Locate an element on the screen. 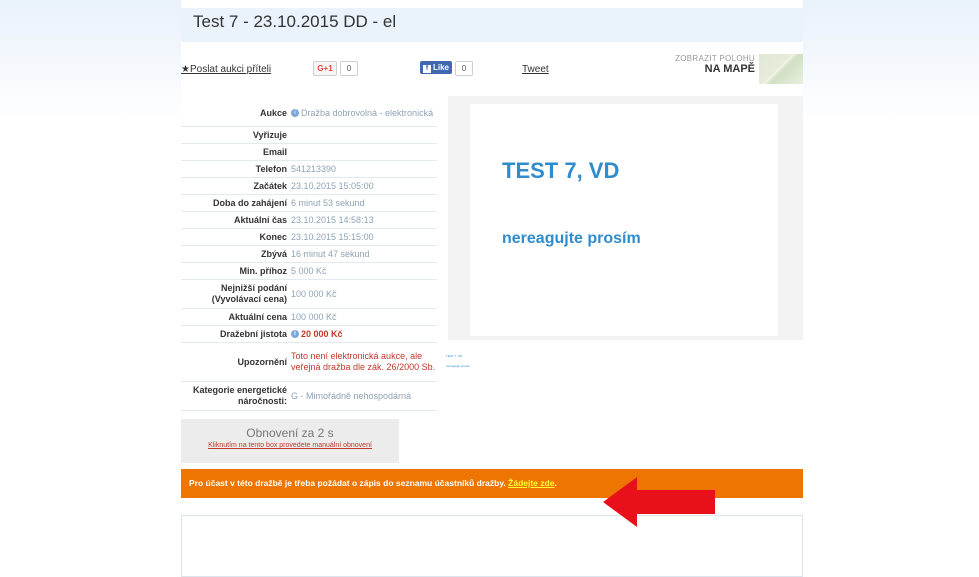  info-value-wrap: i 20 000 Kč is located at coordinates (364, 334).